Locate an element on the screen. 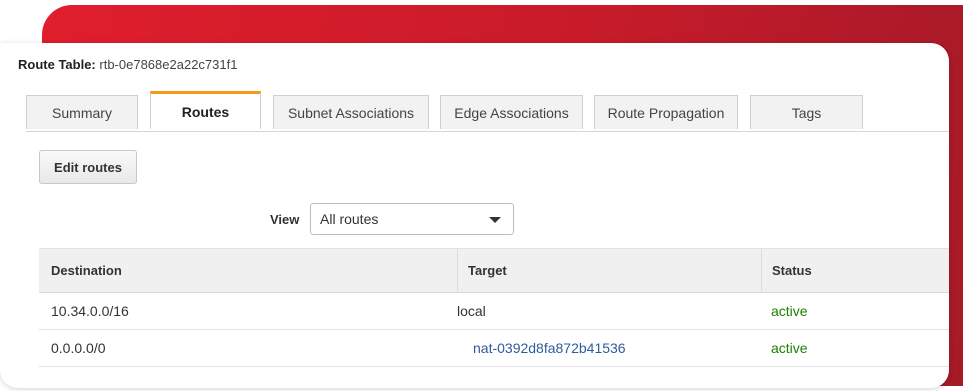  tab-subnet-associations: Subnet Associations is located at coordinates (351, 112).